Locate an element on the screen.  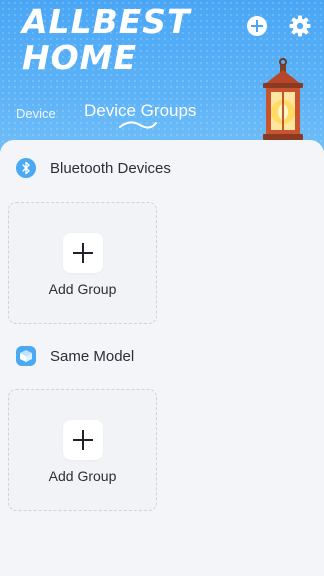
settings-button is located at coordinates (300, 26).